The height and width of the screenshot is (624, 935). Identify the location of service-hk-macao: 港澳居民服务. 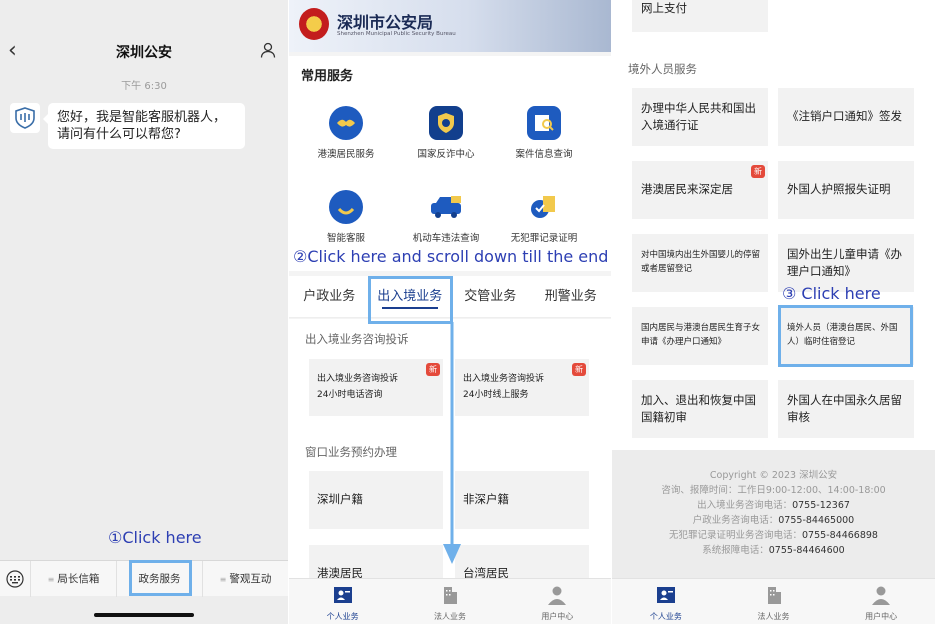
(346, 133).